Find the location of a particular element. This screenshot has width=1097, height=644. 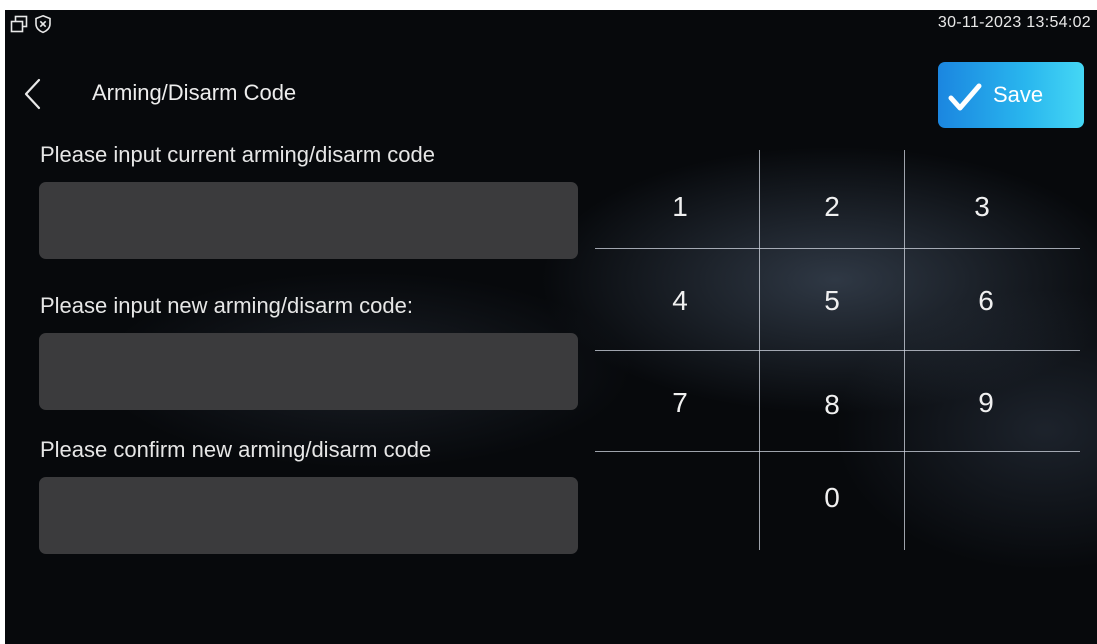

keypad-key-1: 1 is located at coordinates (680, 207).